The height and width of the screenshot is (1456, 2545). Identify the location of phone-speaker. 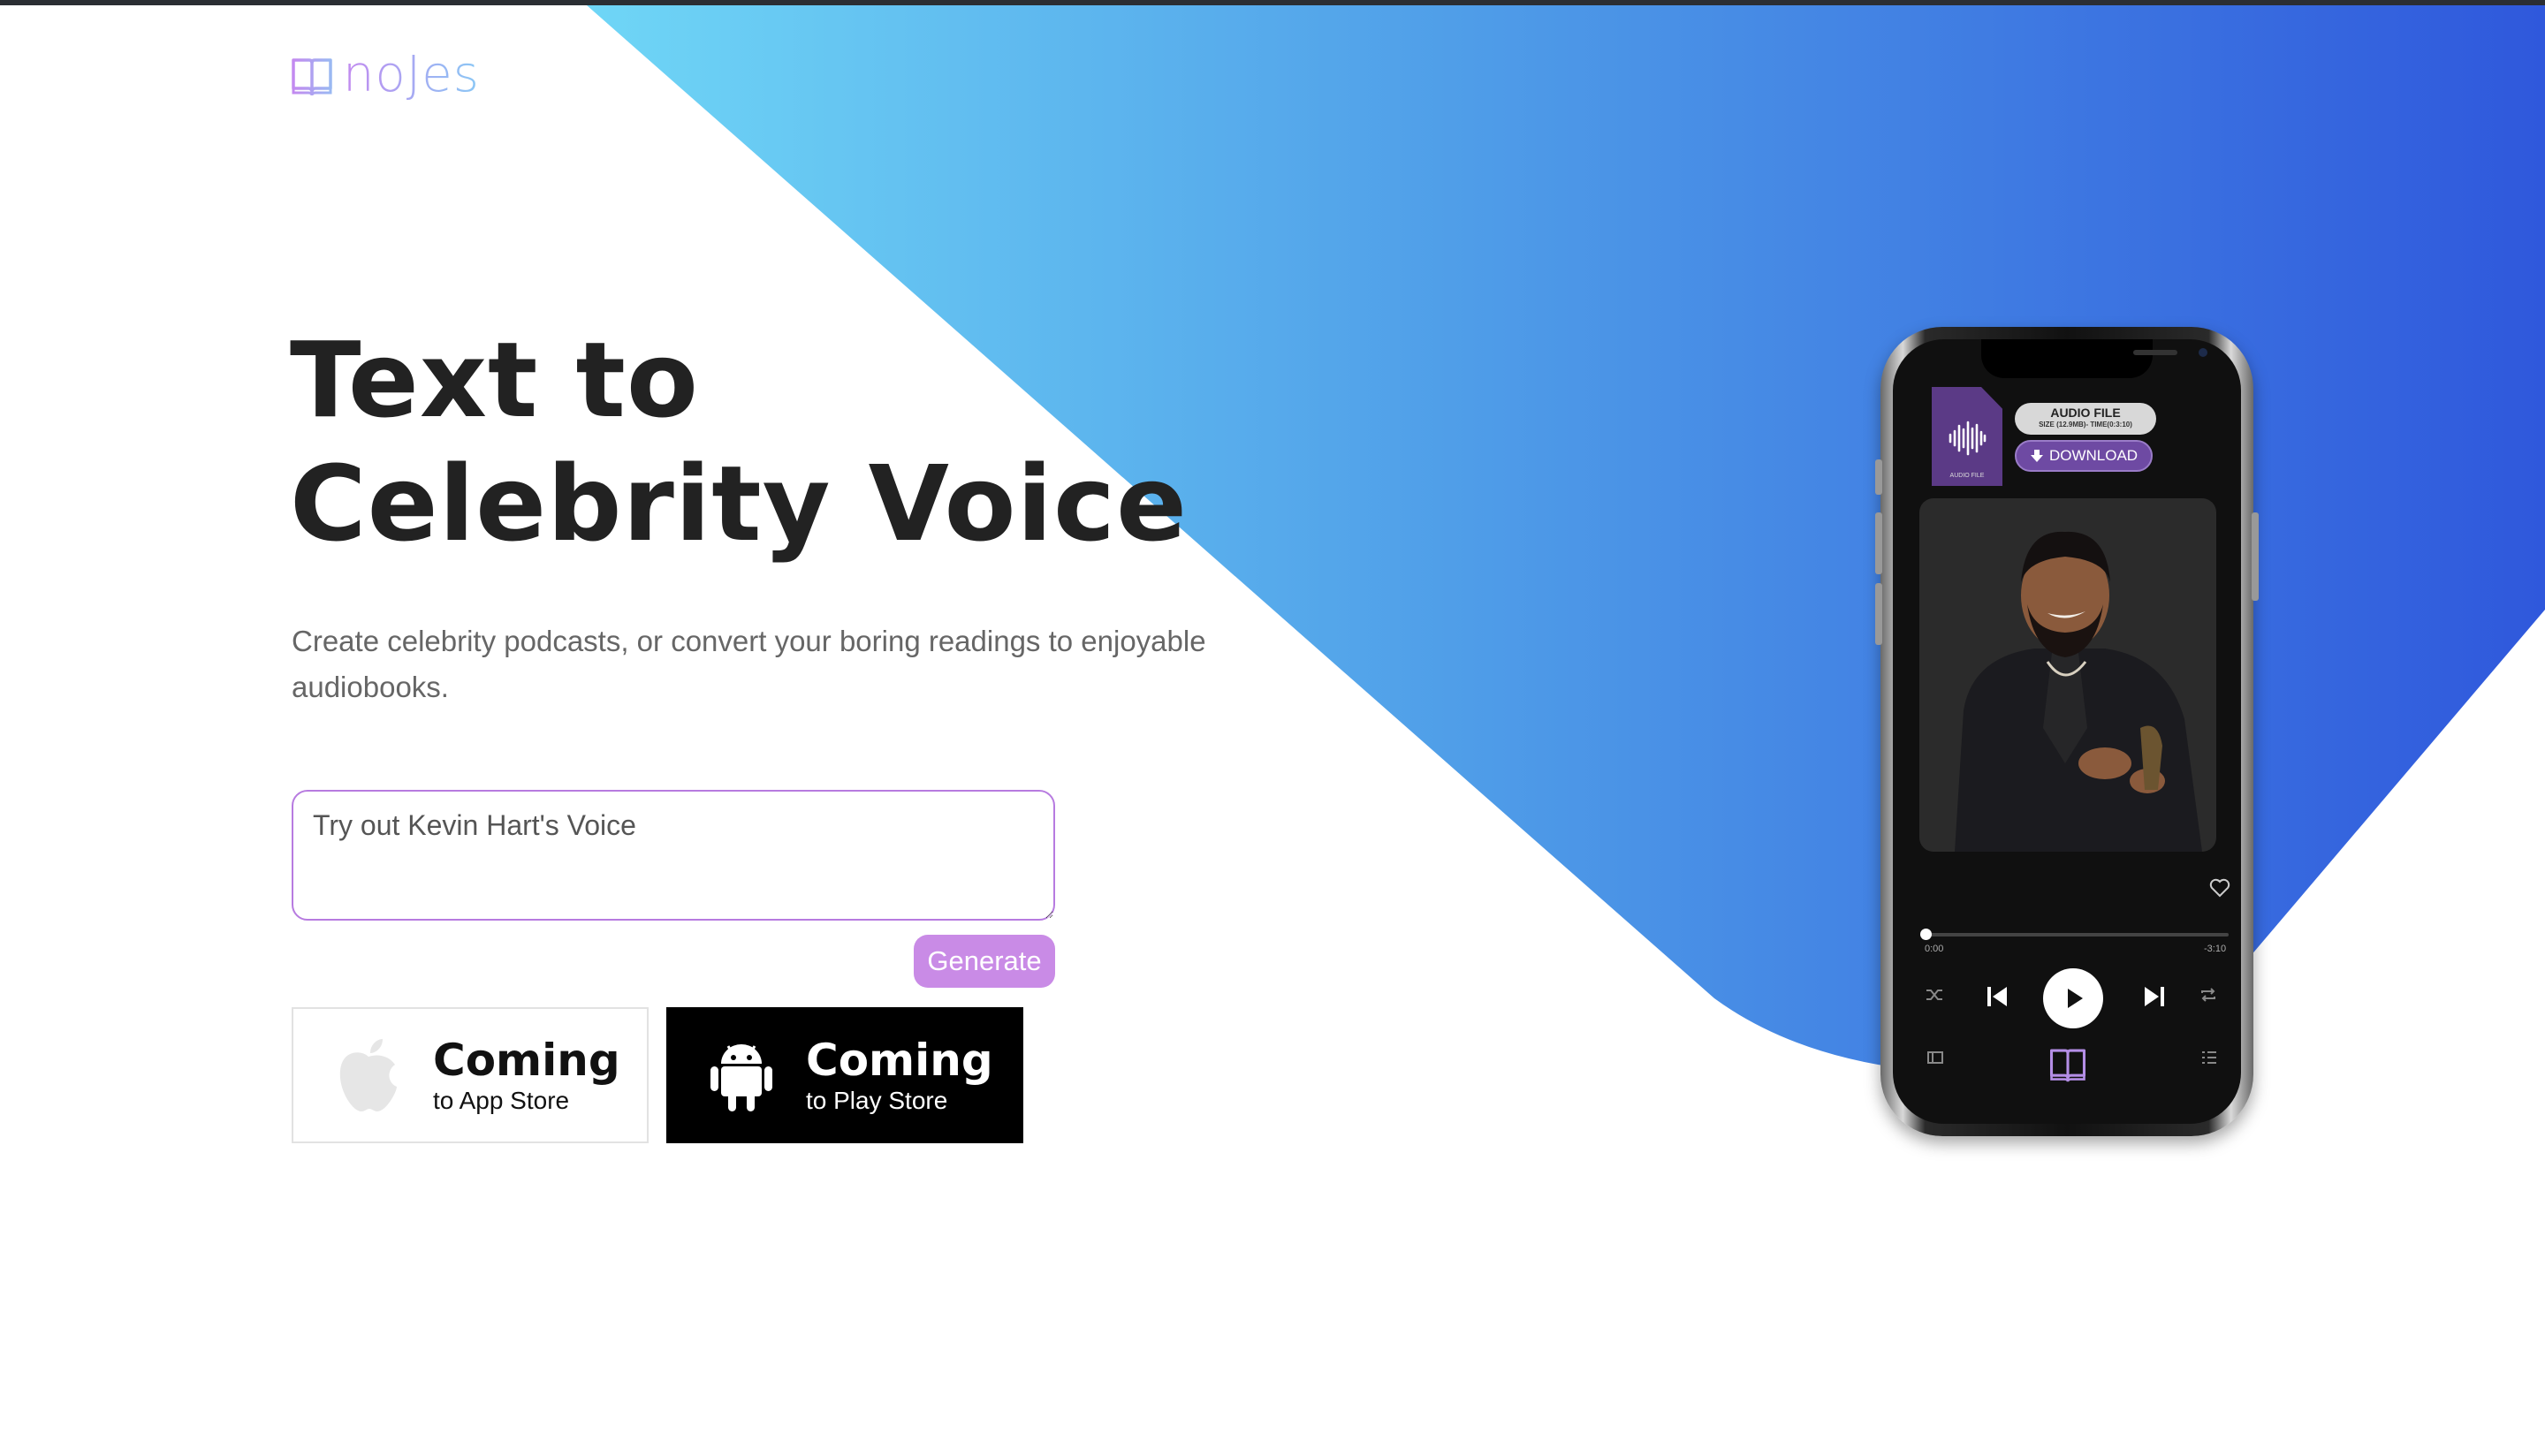
(2155, 353).